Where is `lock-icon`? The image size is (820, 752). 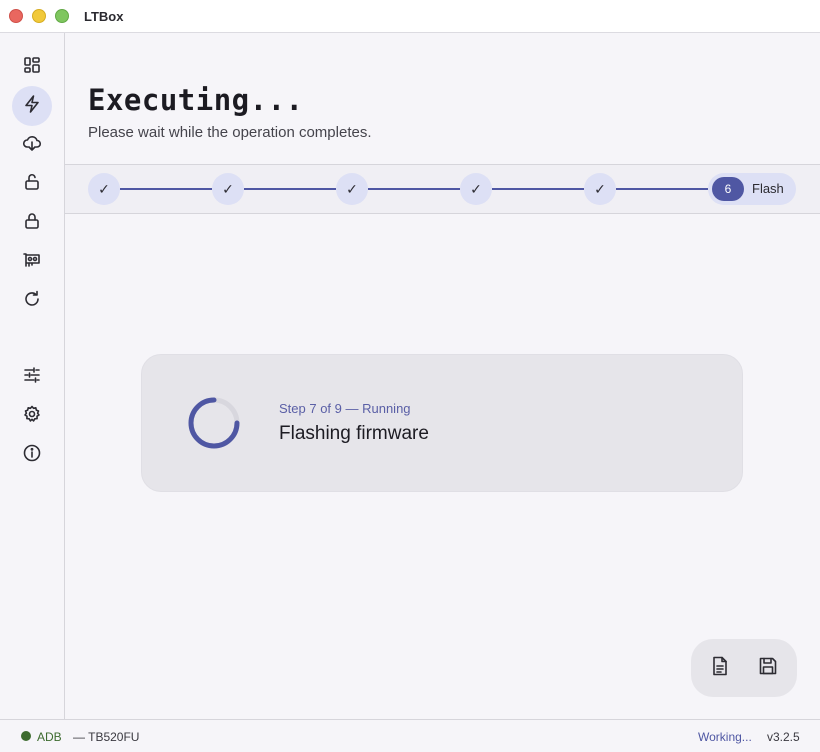 lock-icon is located at coordinates (32, 223).